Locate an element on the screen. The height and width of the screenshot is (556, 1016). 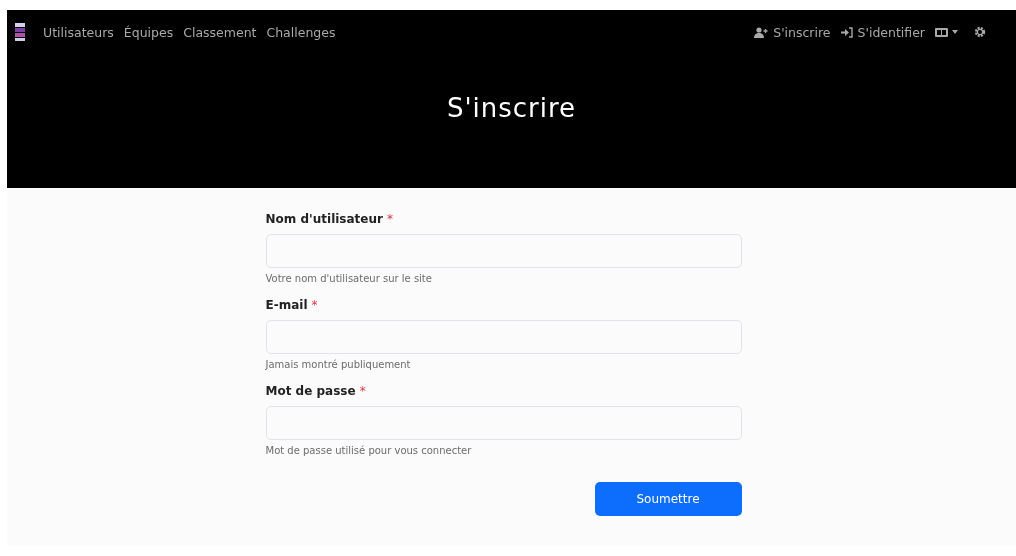
help-text: Jamais montré publiquement is located at coordinates (338, 364).